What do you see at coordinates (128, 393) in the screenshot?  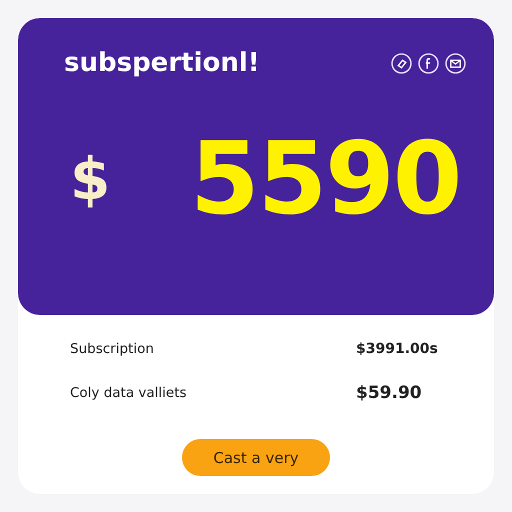 I see `row-label: Coly data valliets` at bounding box center [128, 393].